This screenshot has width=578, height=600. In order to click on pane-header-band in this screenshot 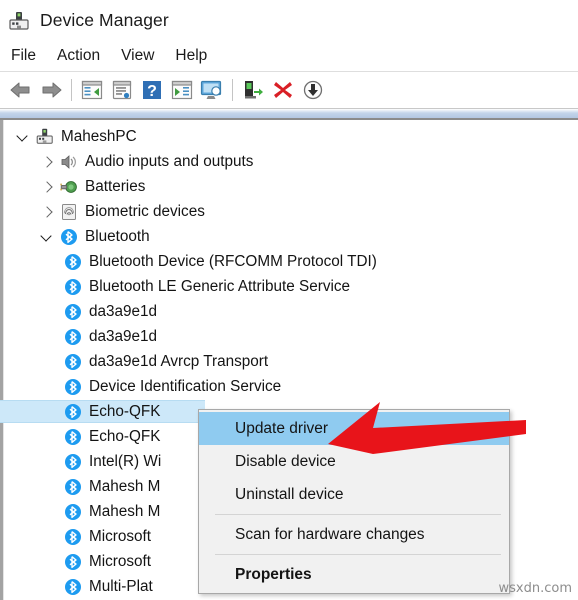, I will do `click(289, 113)`.